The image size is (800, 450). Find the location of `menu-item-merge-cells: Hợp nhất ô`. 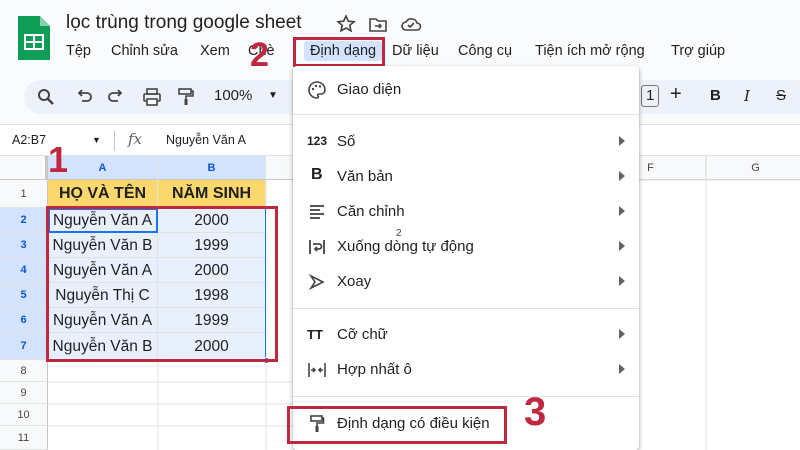

menu-item-merge-cells: Hợp nhất ô is located at coordinates (466, 370).